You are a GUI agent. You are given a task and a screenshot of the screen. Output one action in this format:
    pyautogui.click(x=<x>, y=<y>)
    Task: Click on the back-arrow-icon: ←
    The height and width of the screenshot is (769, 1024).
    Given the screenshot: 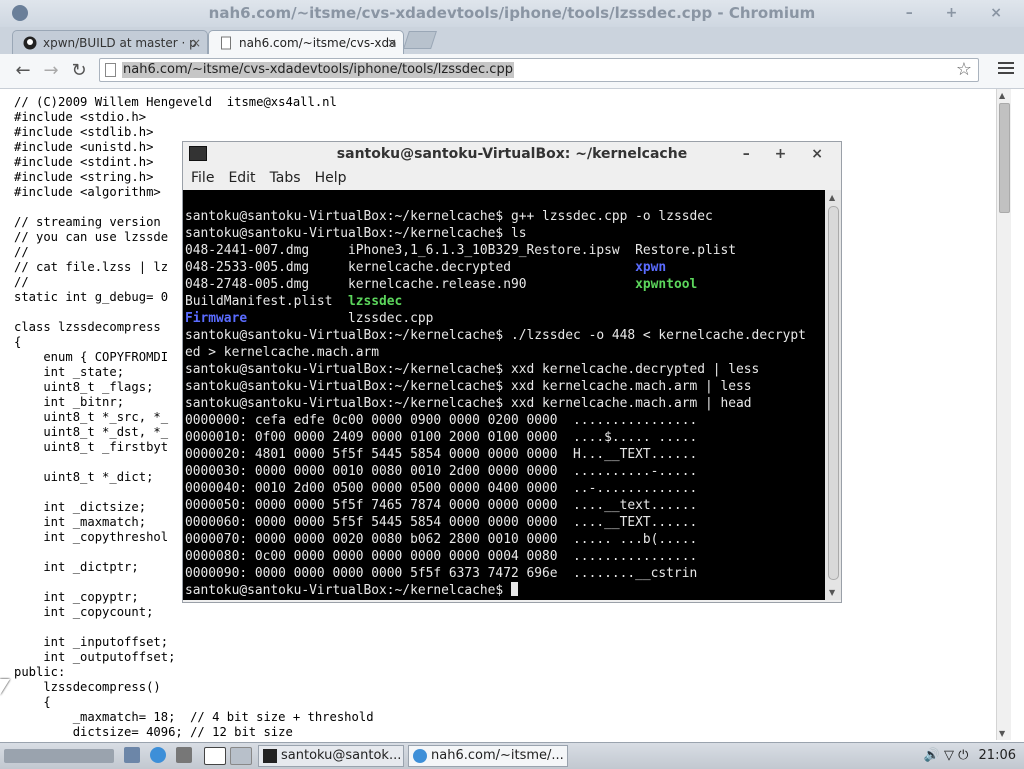 What is the action you would take?
    pyautogui.click(x=23, y=71)
    